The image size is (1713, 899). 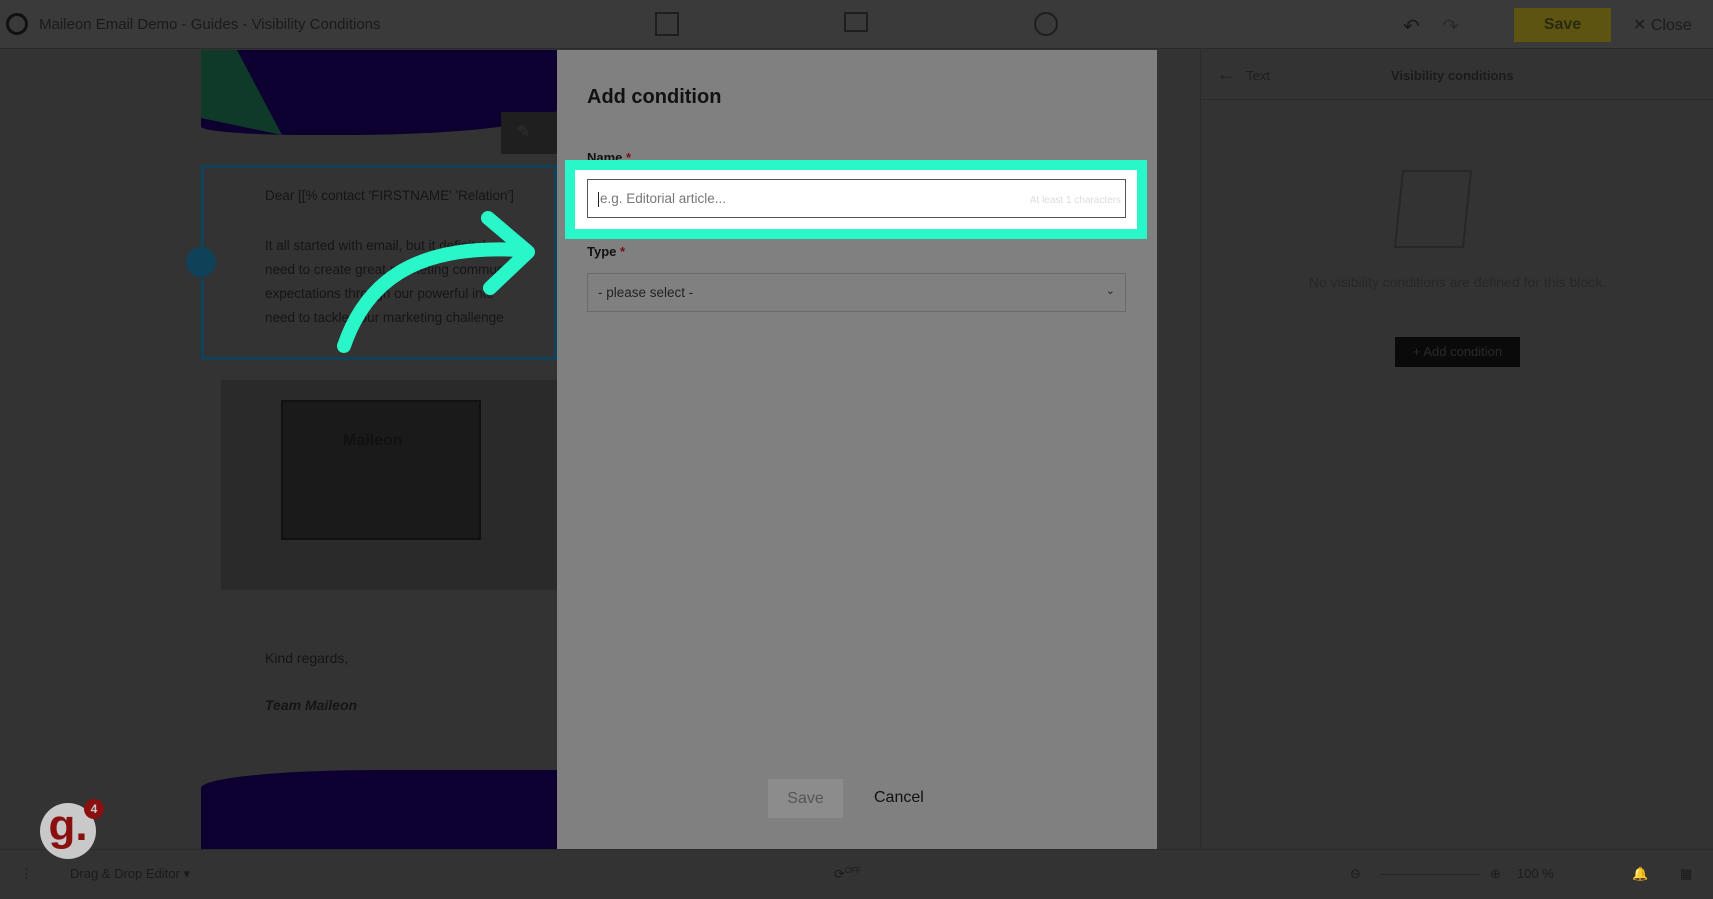 I want to click on editor-mode-dropdown: Drag & Drop Editor ▾, so click(x=130, y=874).